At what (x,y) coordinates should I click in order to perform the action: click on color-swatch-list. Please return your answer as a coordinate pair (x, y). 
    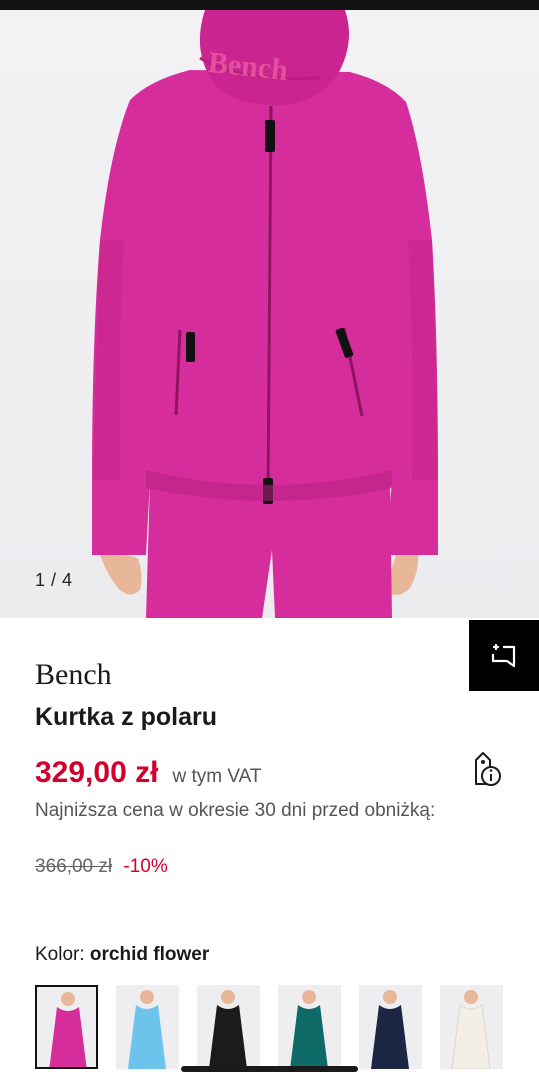
    Looking at the image, I should click on (287, 1031).